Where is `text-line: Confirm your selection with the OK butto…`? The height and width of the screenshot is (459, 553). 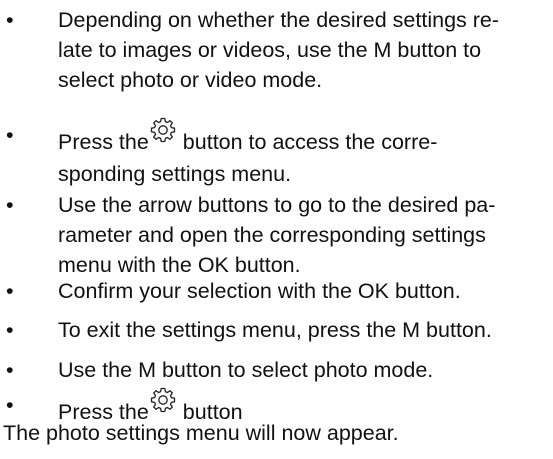
text-line: Confirm your selection with the OK butto… is located at coordinates (259, 291).